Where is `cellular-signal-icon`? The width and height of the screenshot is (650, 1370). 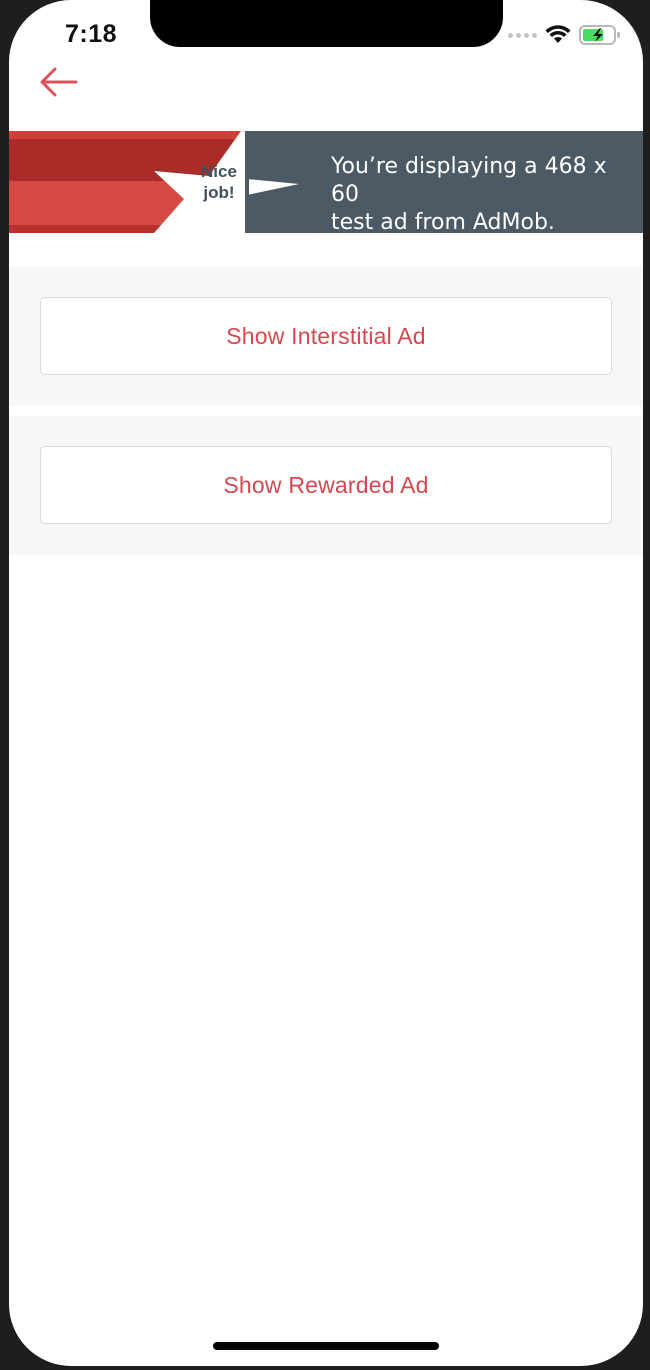
cellular-signal-icon is located at coordinates (522, 35).